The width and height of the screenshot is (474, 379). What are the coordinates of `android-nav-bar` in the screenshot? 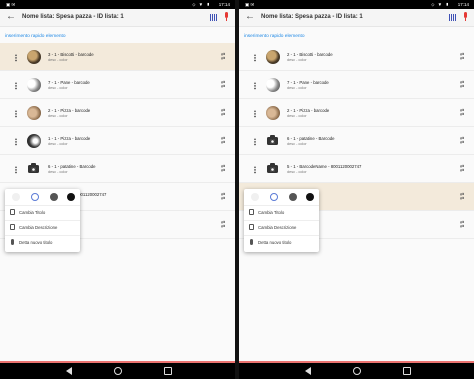 It's located at (117, 370).